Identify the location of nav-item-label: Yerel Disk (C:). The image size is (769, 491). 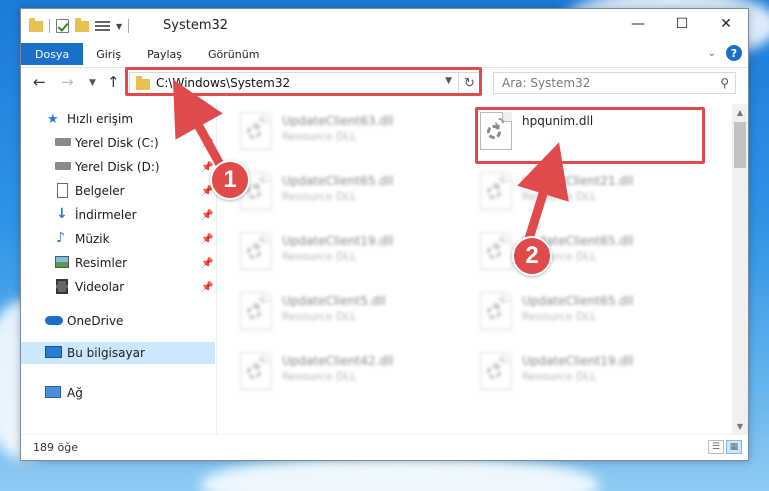
(117, 143).